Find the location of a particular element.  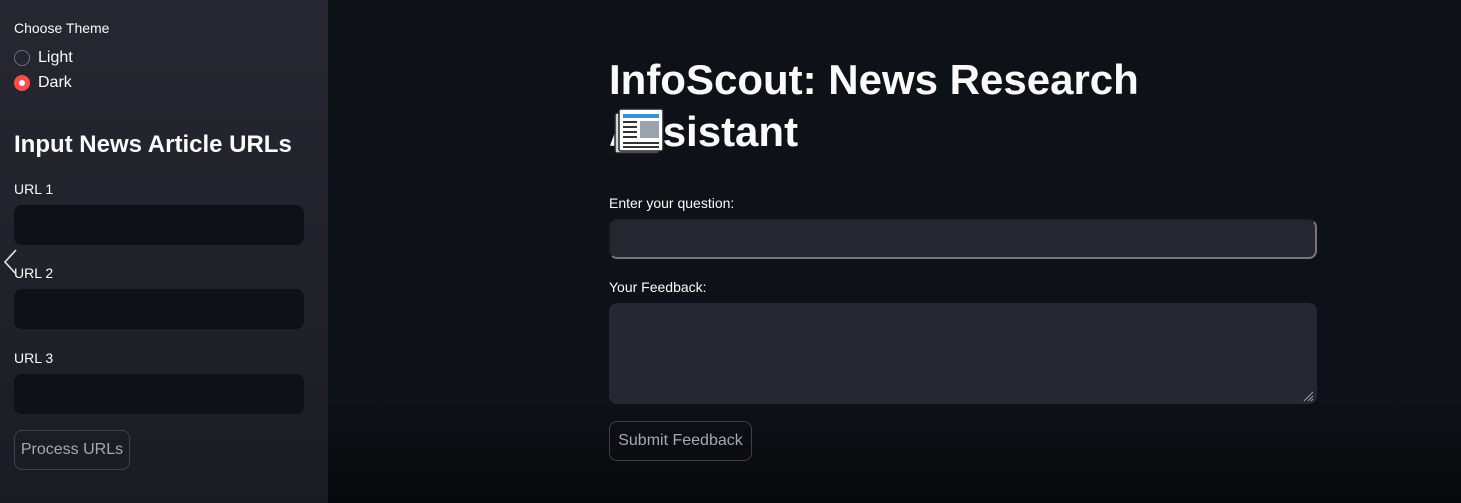

sidebar-heading: Input News Article URLs is located at coordinates (153, 144).